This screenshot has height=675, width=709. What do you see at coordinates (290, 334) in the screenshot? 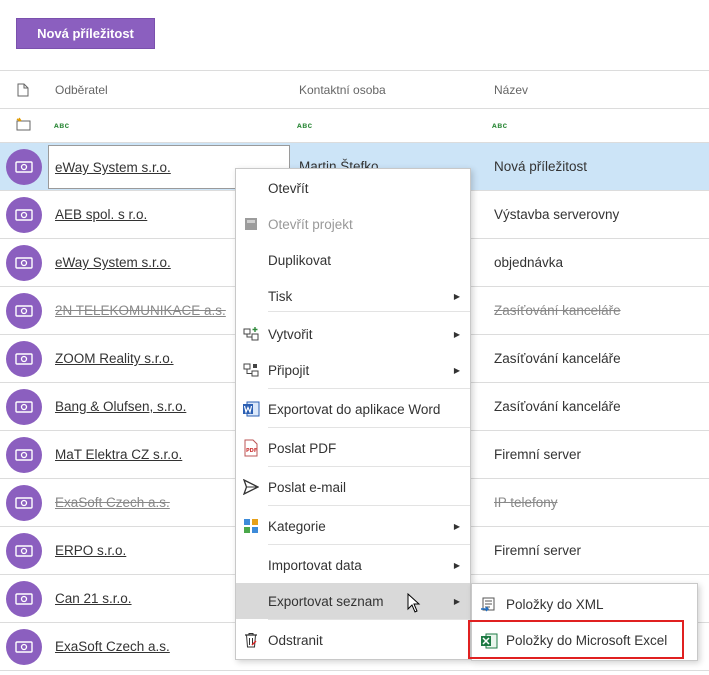
I see `menu-item-label: Vytvořit` at bounding box center [290, 334].